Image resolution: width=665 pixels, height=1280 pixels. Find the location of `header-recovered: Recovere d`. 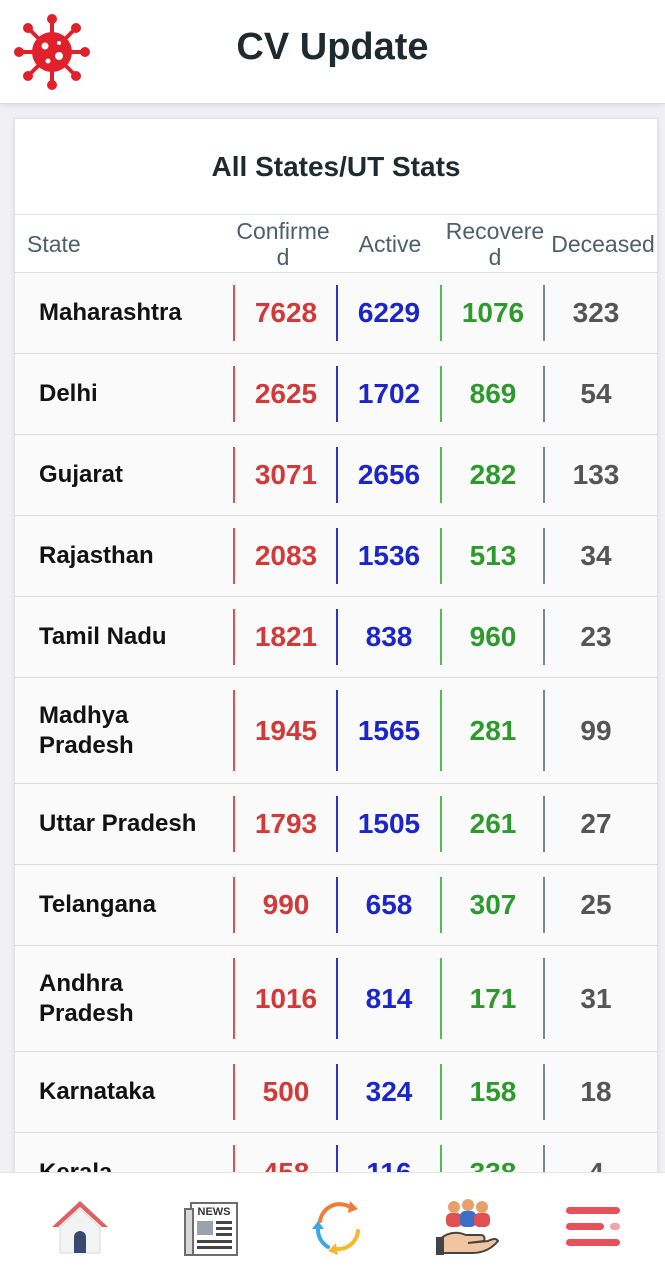

header-recovered: Recovere d is located at coordinates (495, 244).